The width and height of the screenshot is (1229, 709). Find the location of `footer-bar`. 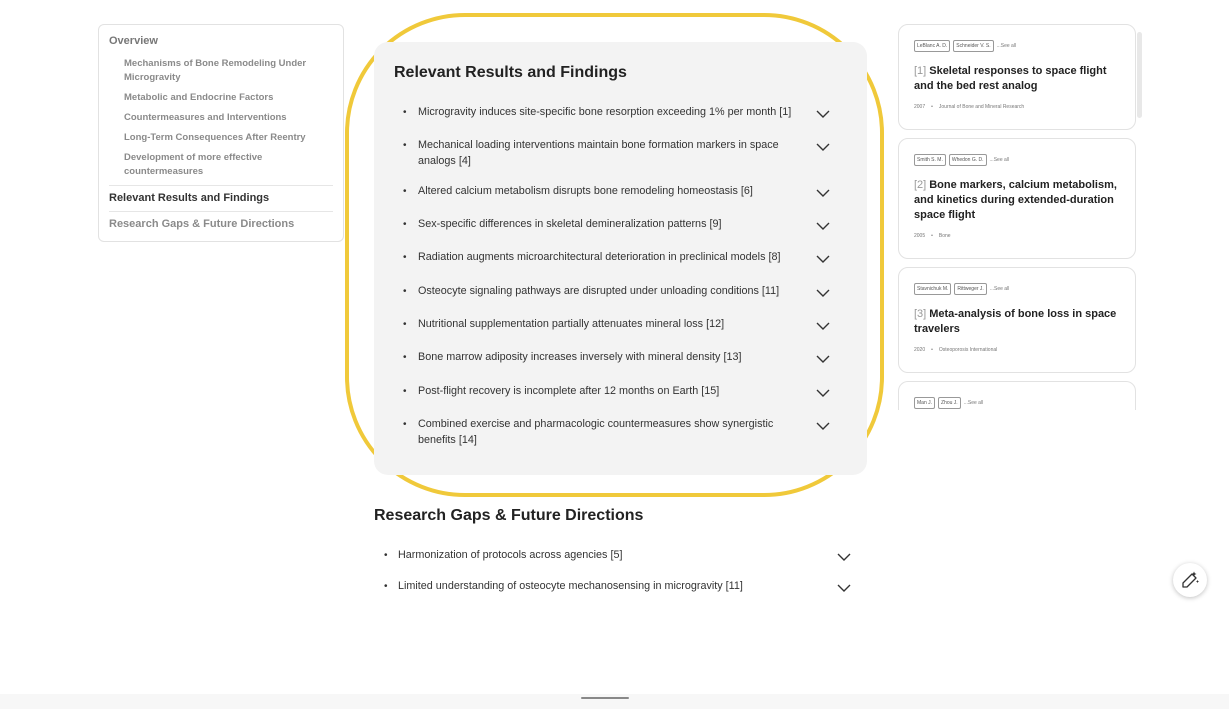

footer-bar is located at coordinates (614, 701).